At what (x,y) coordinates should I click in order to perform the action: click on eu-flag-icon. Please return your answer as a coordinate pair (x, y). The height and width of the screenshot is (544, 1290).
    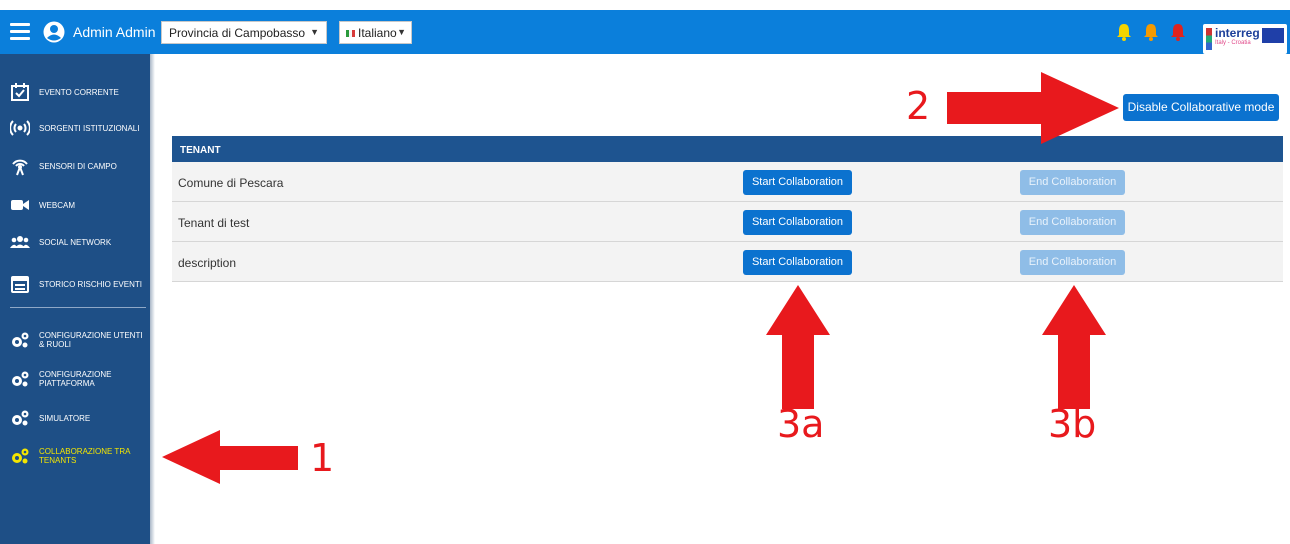
    Looking at the image, I should click on (1273, 35).